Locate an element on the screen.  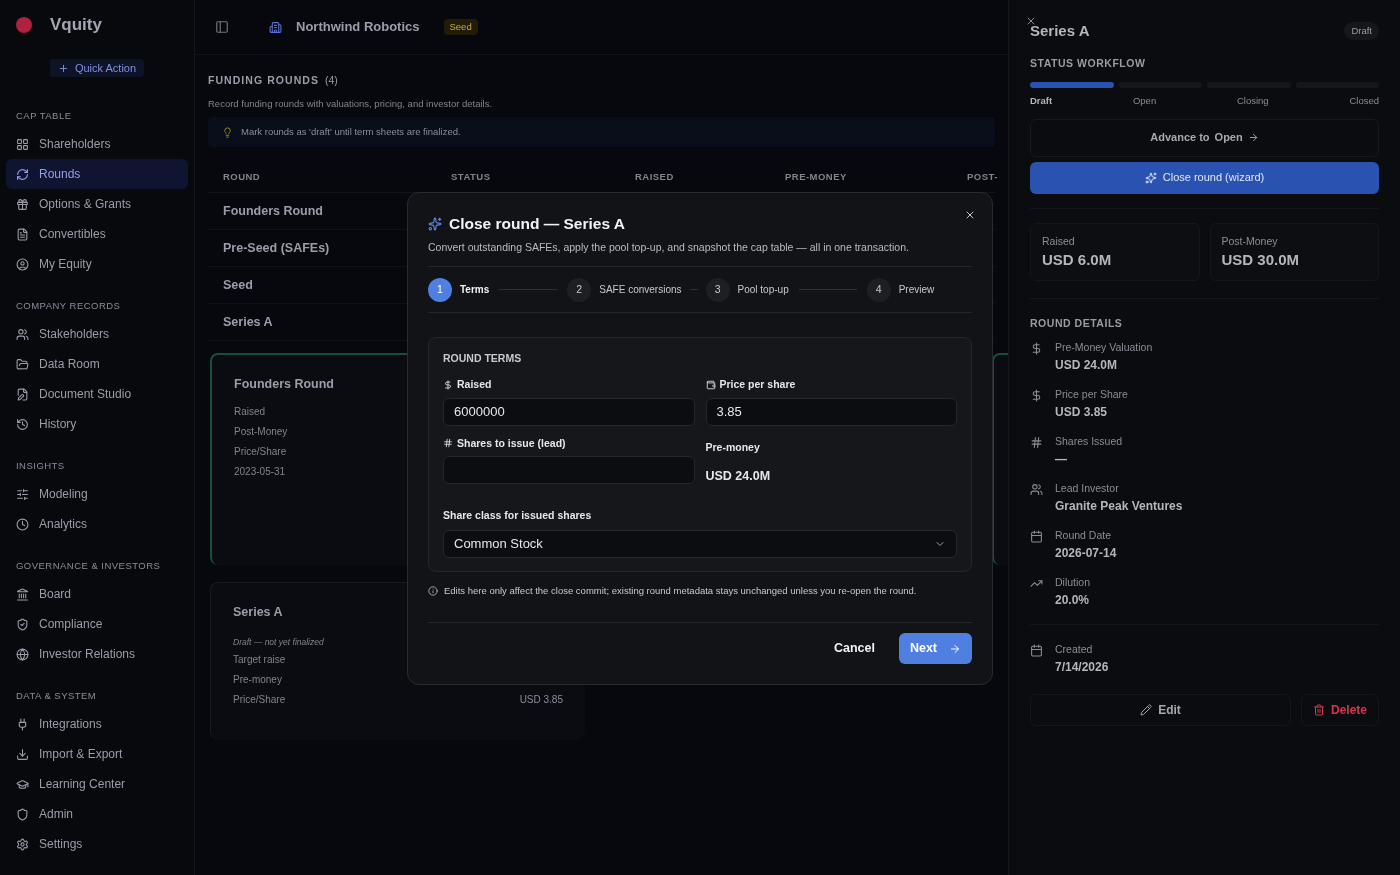
workflow-stage: Closed is located at coordinates (1364, 101).